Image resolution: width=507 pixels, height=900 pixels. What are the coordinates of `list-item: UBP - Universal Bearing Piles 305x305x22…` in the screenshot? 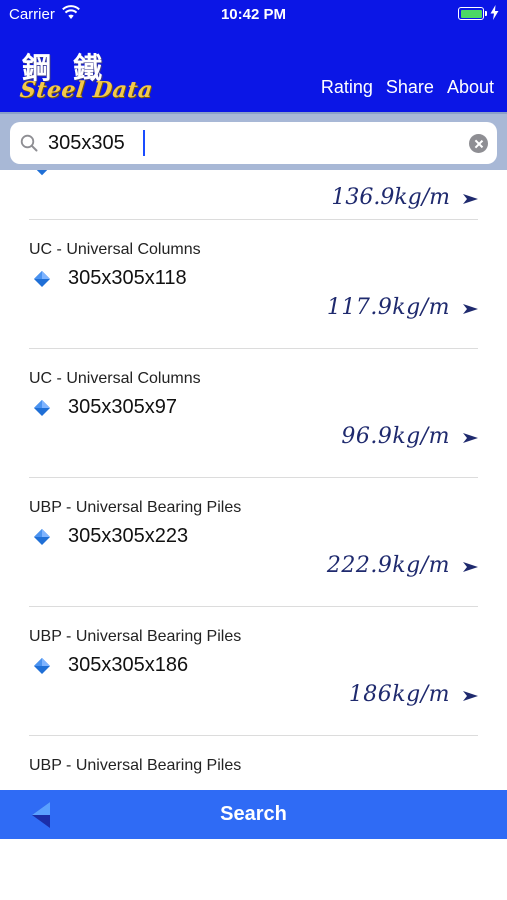 It's located at (253, 542).